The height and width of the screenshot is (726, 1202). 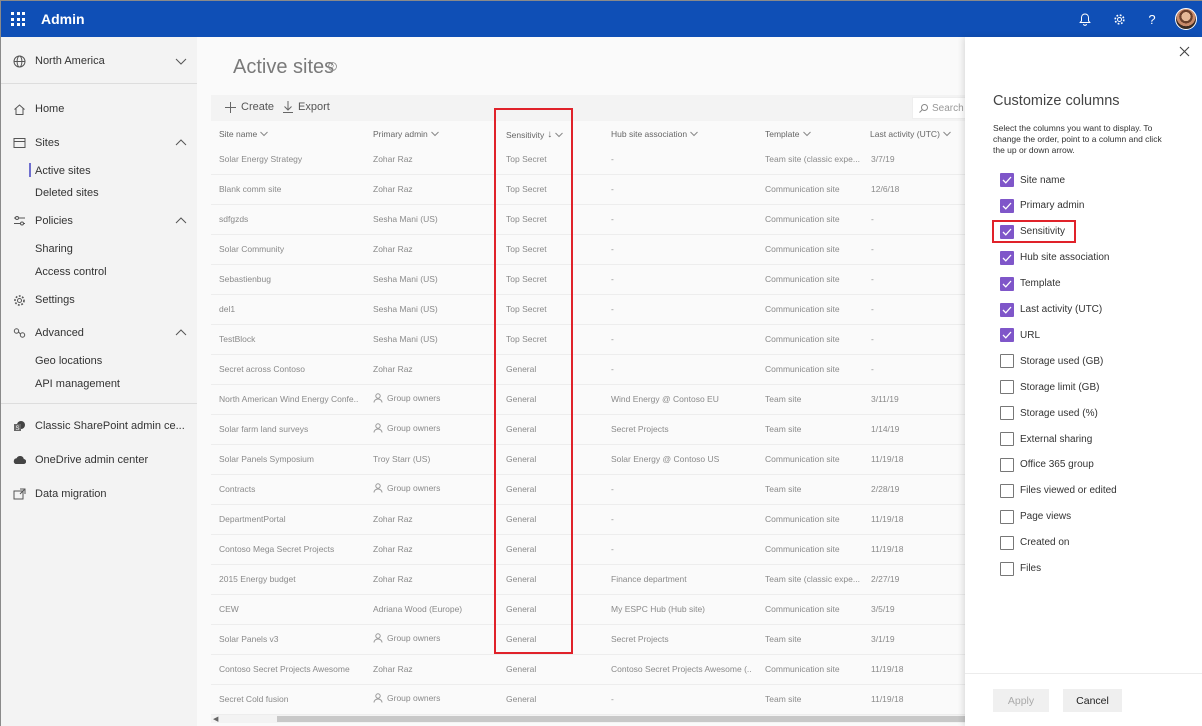 What do you see at coordinates (289, 549) in the screenshot?
I see `cell-site-name: Contoso Mega Secret Projects` at bounding box center [289, 549].